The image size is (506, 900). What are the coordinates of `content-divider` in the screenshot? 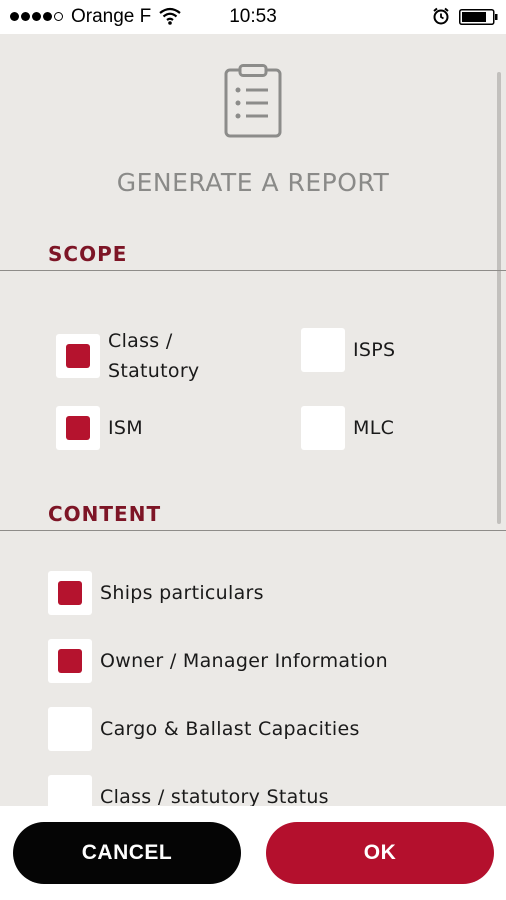 It's located at (253, 530).